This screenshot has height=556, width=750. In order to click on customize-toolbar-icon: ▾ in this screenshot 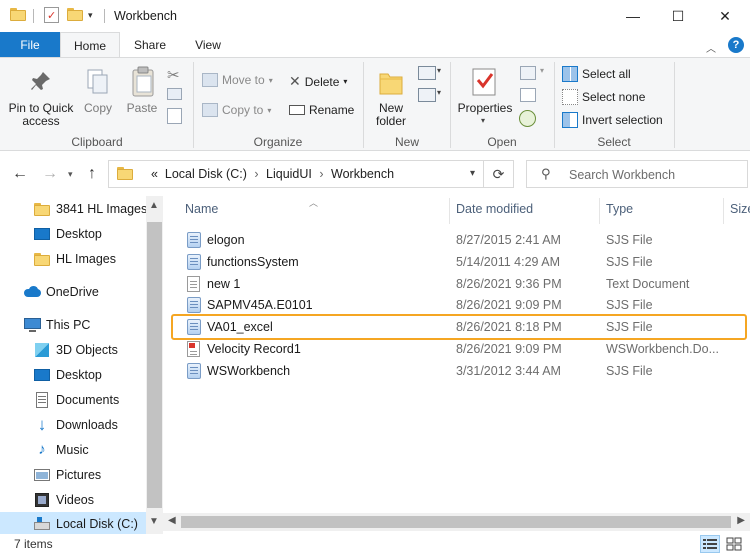, I will do `click(90, 15)`.